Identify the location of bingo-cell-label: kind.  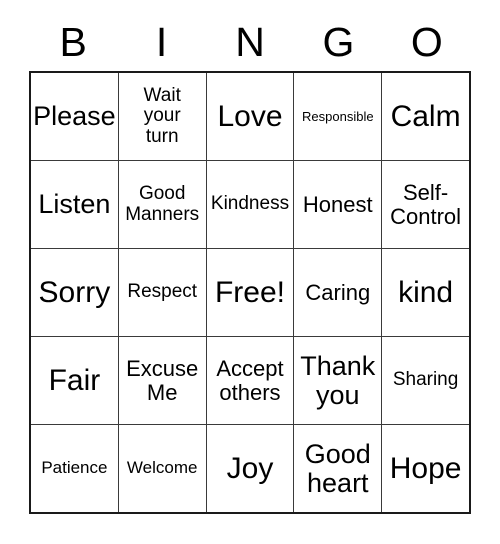
(426, 292).